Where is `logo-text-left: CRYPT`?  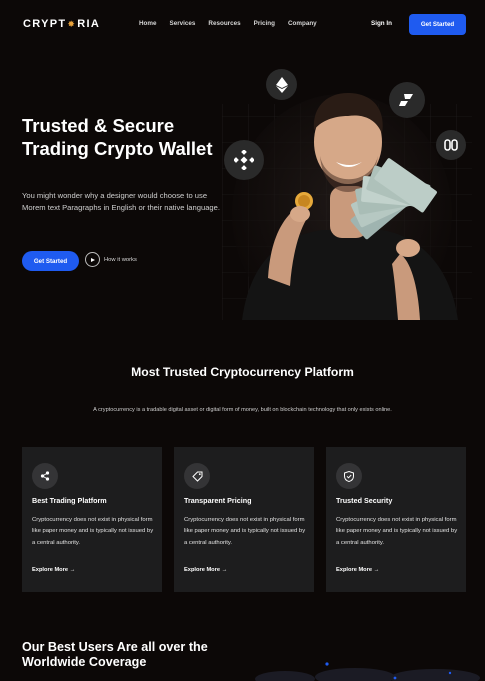
logo-text-left: CRYPT is located at coordinates (45, 24).